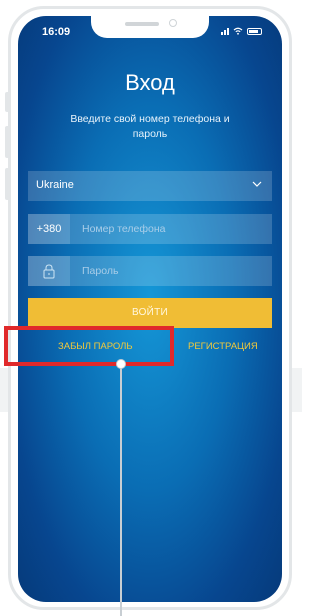 Image resolution: width=320 pixels, height=616 pixels. What do you see at coordinates (49, 229) in the screenshot?
I see `phone-prefix: +380` at bounding box center [49, 229].